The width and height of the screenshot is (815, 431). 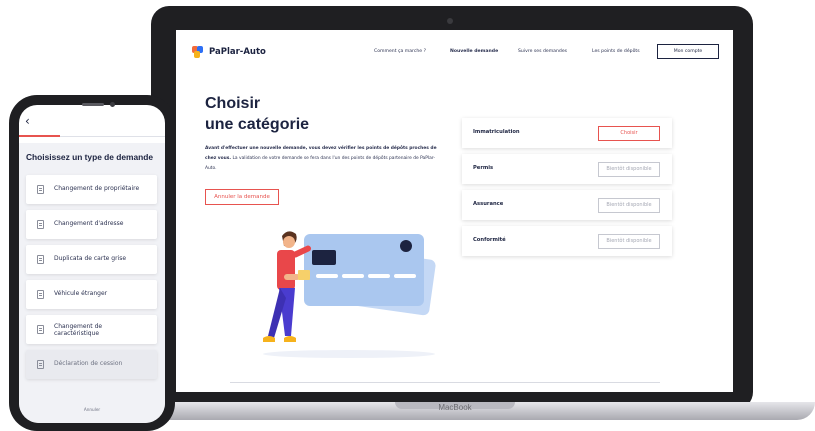 What do you see at coordinates (489, 240) in the screenshot?
I see `category-name: Conformité` at bounding box center [489, 240].